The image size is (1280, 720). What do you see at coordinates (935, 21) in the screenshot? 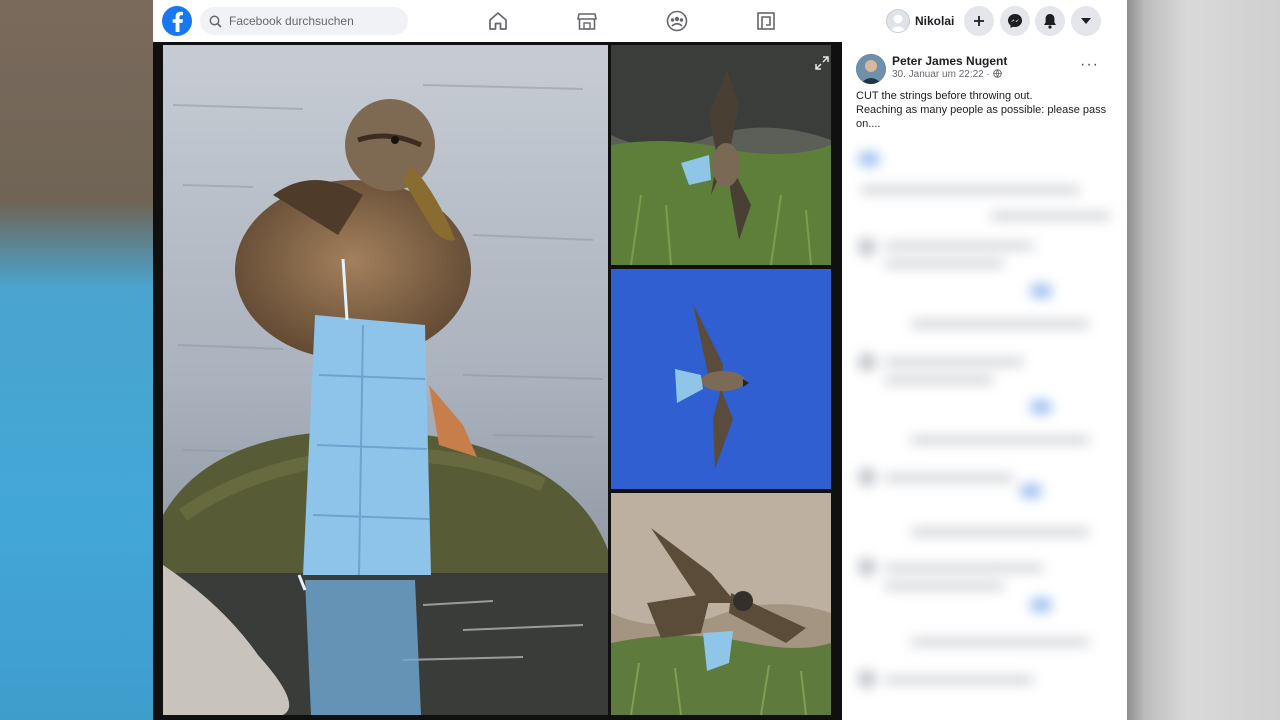
I see `profile-name: Nikolai` at bounding box center [935, 21].